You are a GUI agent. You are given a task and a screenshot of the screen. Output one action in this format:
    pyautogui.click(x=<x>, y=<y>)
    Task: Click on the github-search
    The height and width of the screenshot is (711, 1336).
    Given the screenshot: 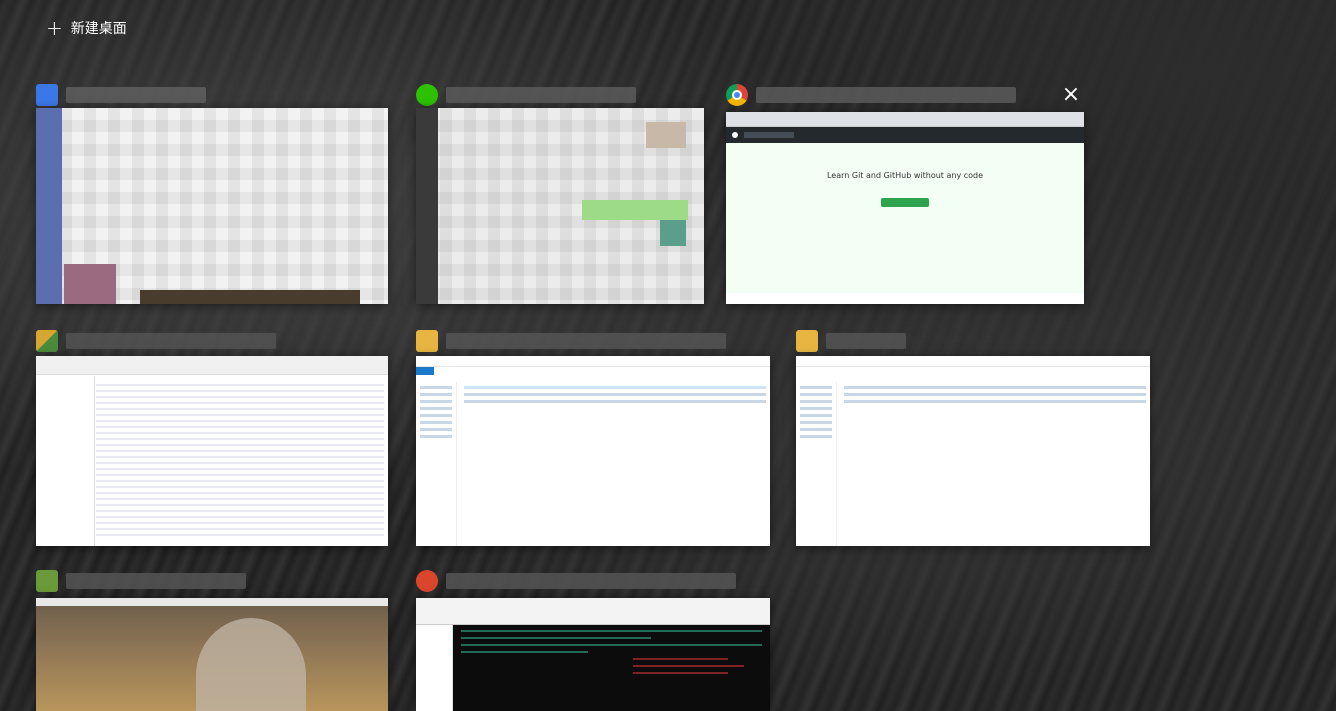 What is the action you would take?
    pyautogui.click(x=769, y=135)
    